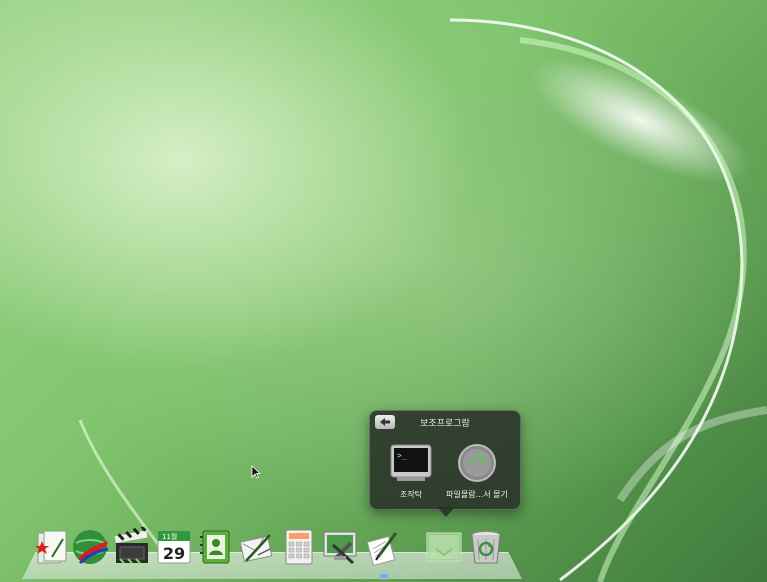  I want to click on letter-mail-icon, so click(256, 548).